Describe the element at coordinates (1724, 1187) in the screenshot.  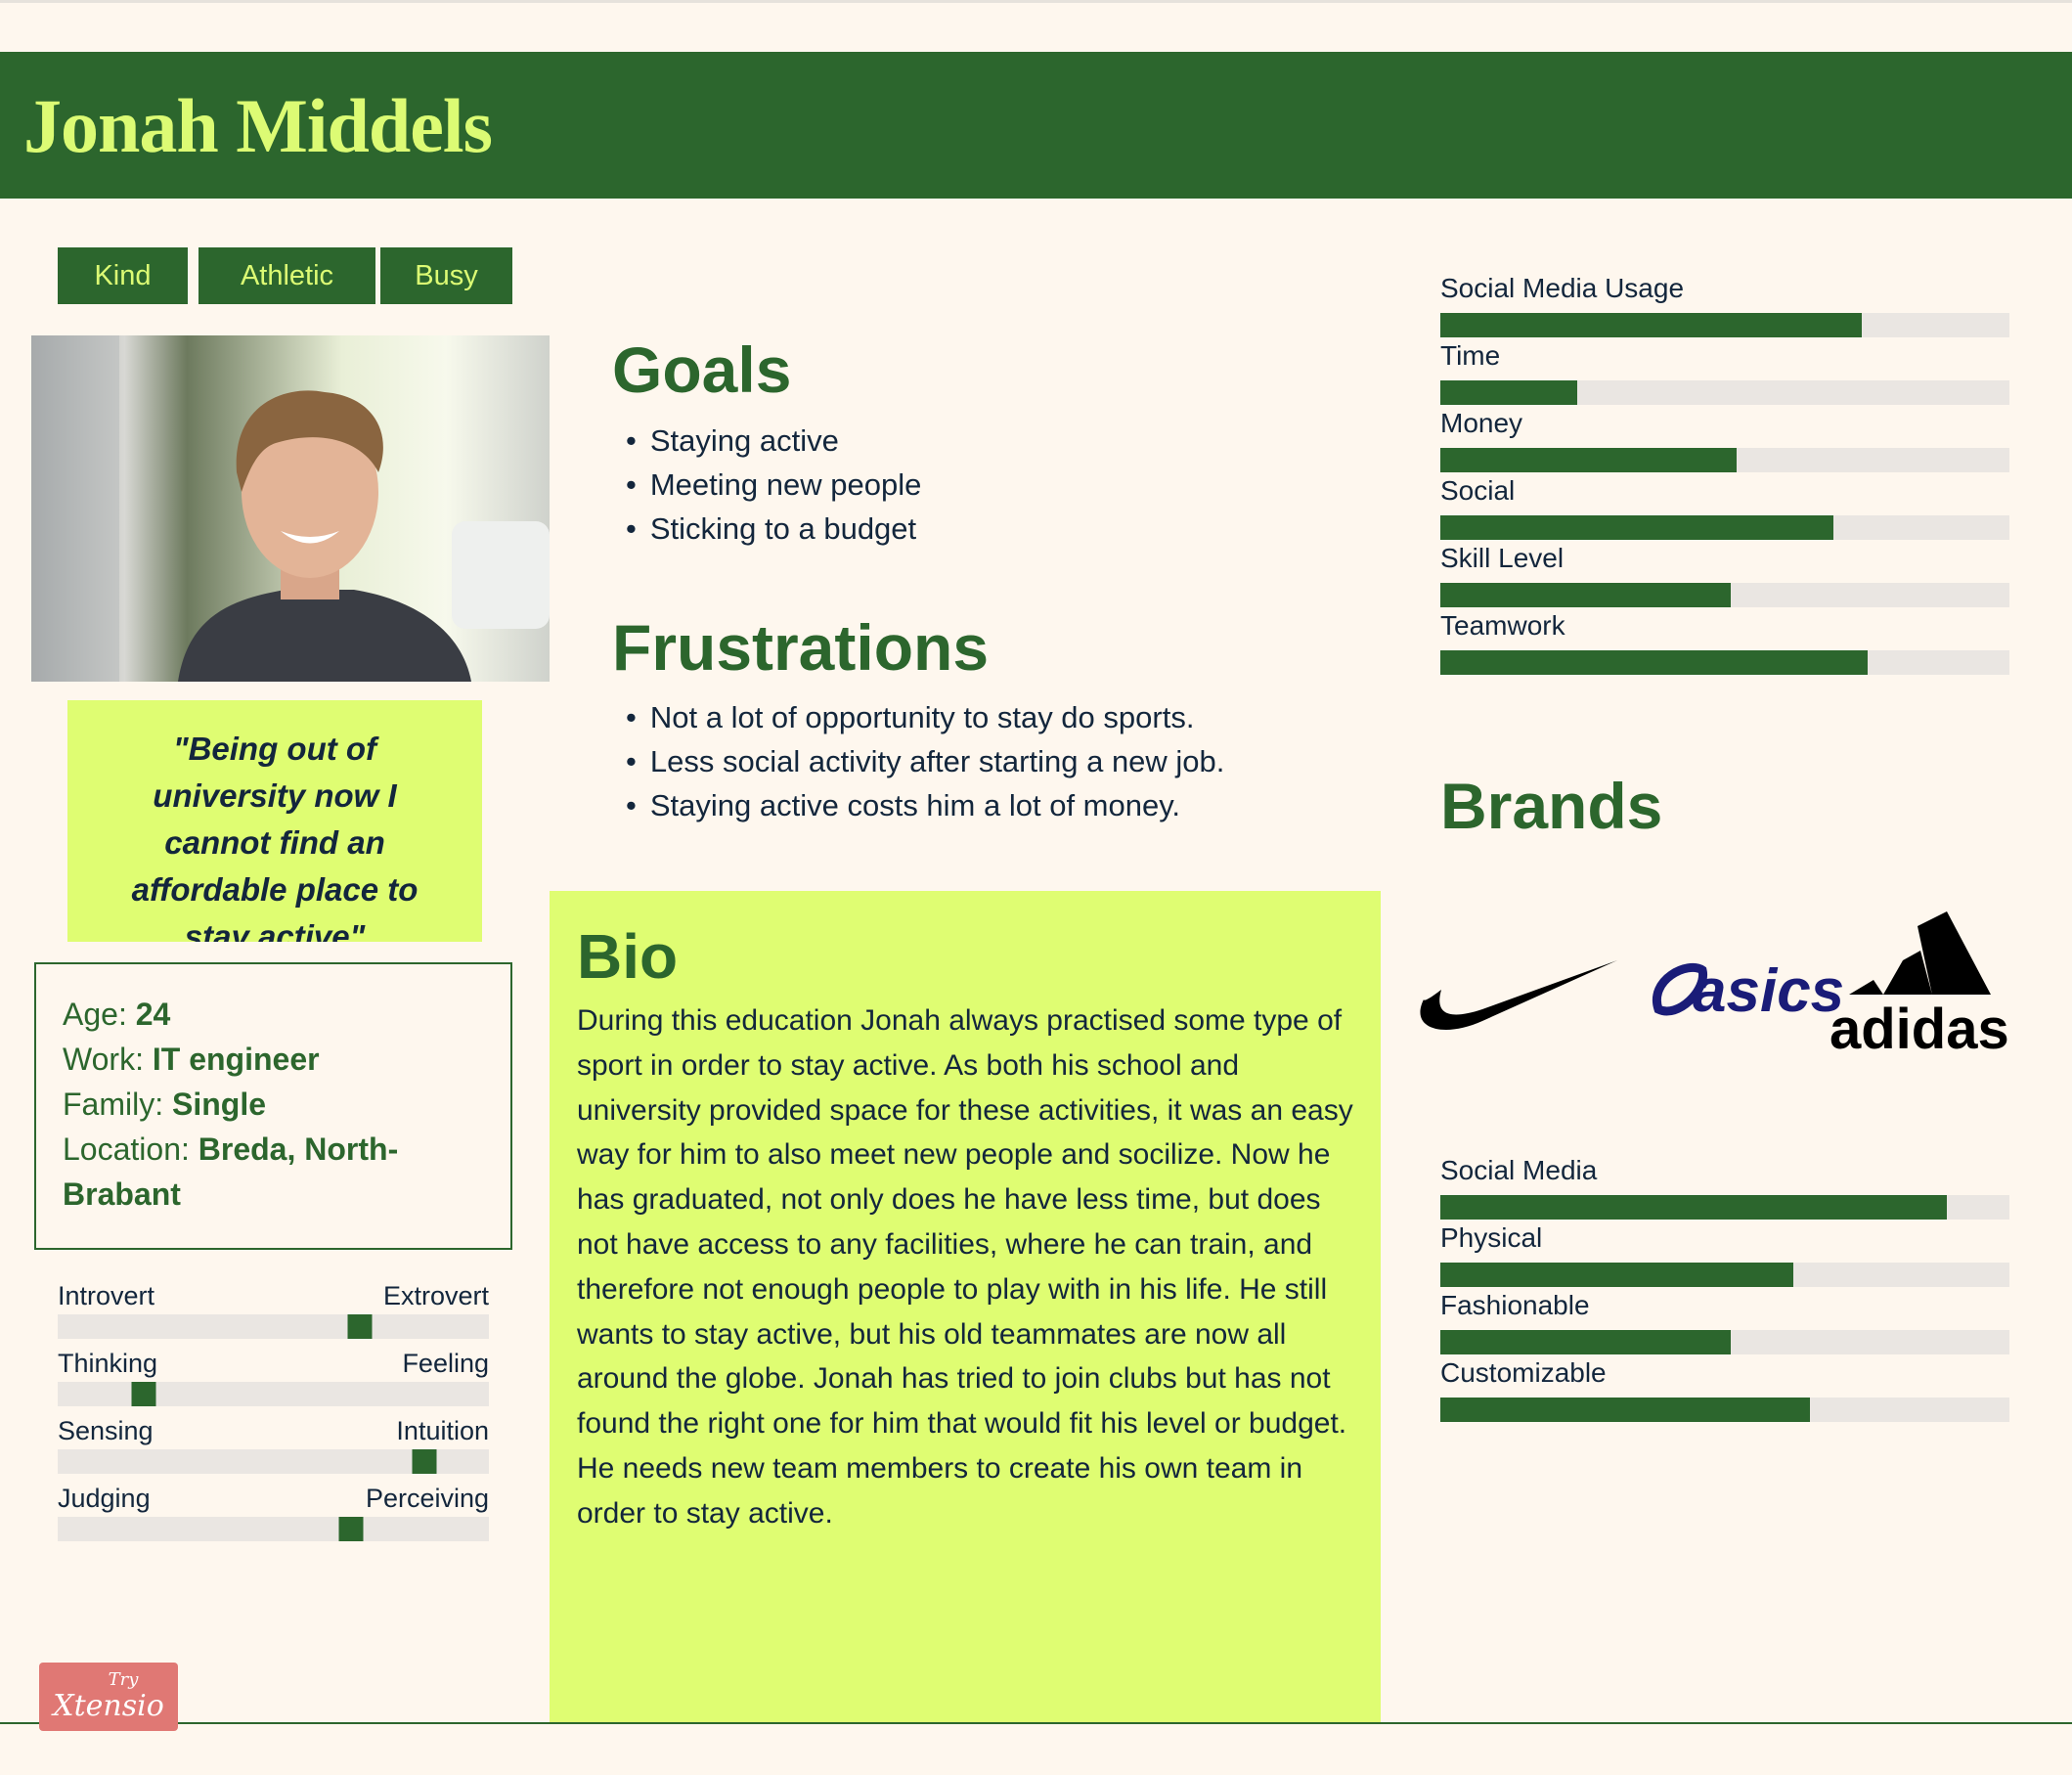
I see `preferences-bar: Social Media` at that location.